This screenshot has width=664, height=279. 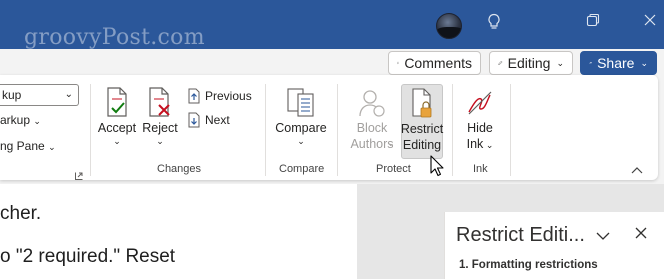 I want to click on previous-label: Previous, so click(x=228, y=96).